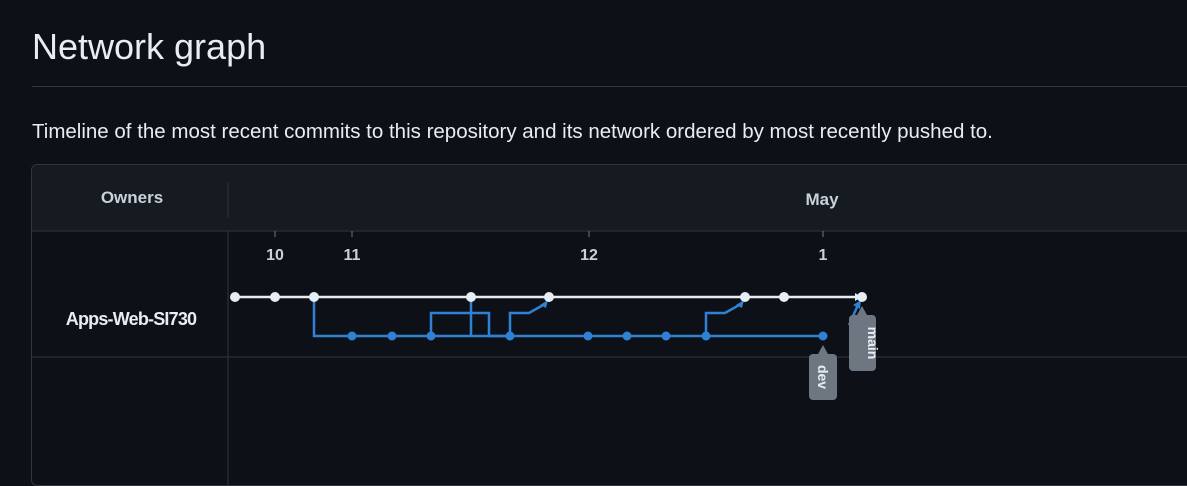 The width and height of the screenshot is (1187, 486). Describe the element at coordinates (275, 255) in the screenshot. I see `date-tick-label: 10` at that location.